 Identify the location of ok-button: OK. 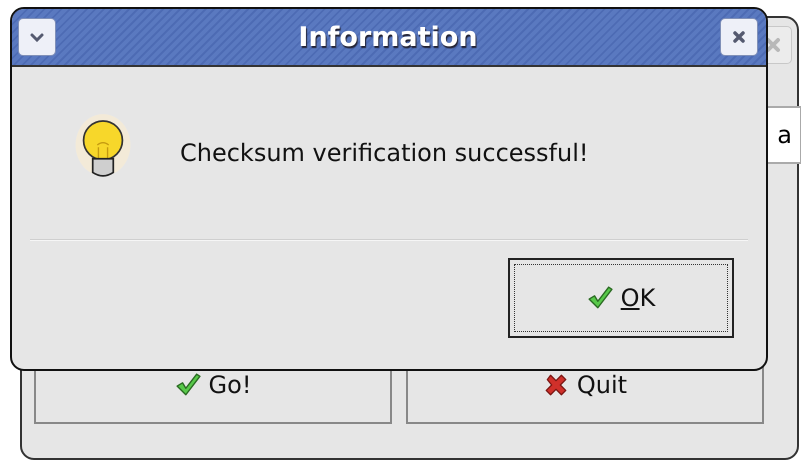
(621, 298).